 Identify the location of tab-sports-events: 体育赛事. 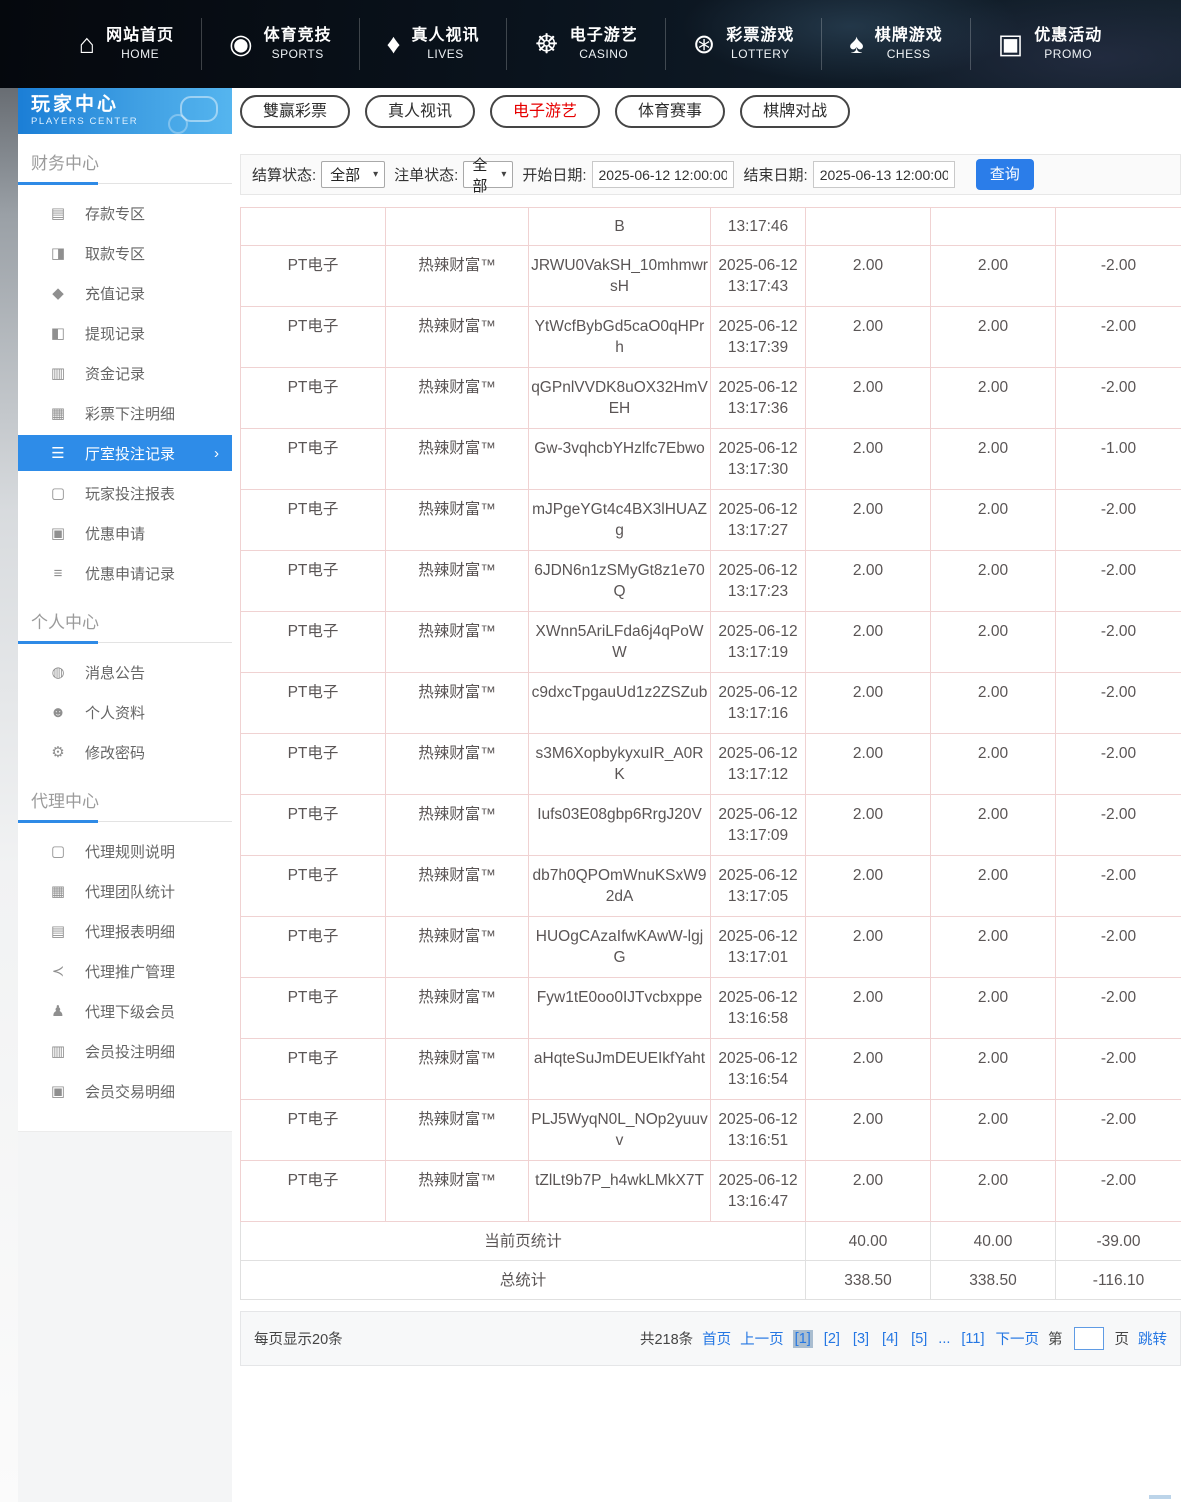
(670, 111).